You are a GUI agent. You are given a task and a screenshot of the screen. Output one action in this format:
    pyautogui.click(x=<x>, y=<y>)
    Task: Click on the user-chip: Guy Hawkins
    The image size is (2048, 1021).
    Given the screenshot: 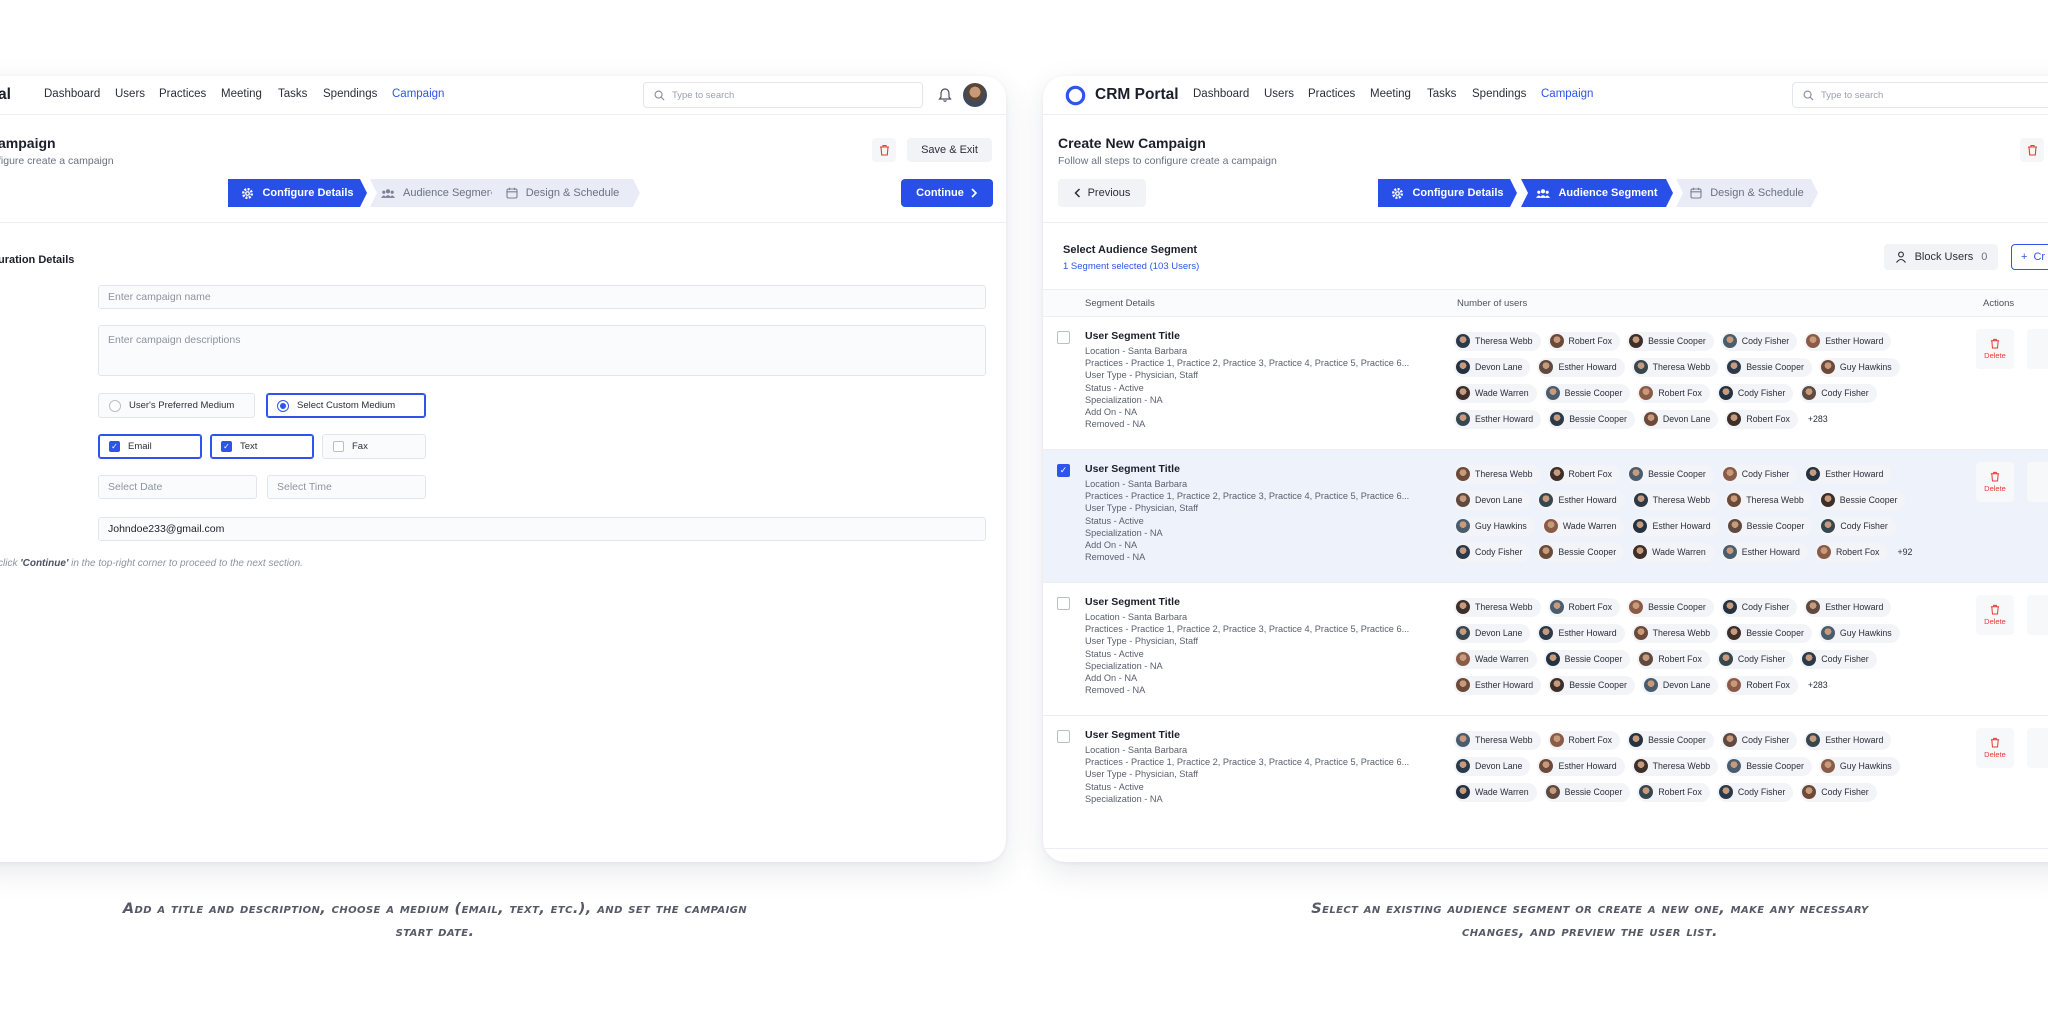 What is the action you would take?
    pyautogui.click(x=1859, y=633)
    